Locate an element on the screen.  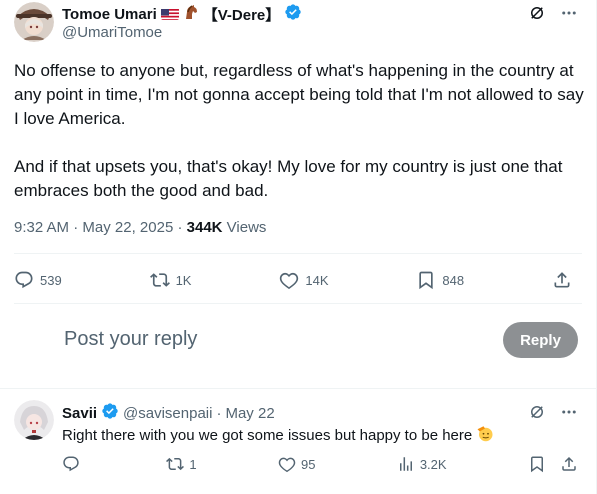
reply-like-button: 95 is located at coordinates (296, 464).